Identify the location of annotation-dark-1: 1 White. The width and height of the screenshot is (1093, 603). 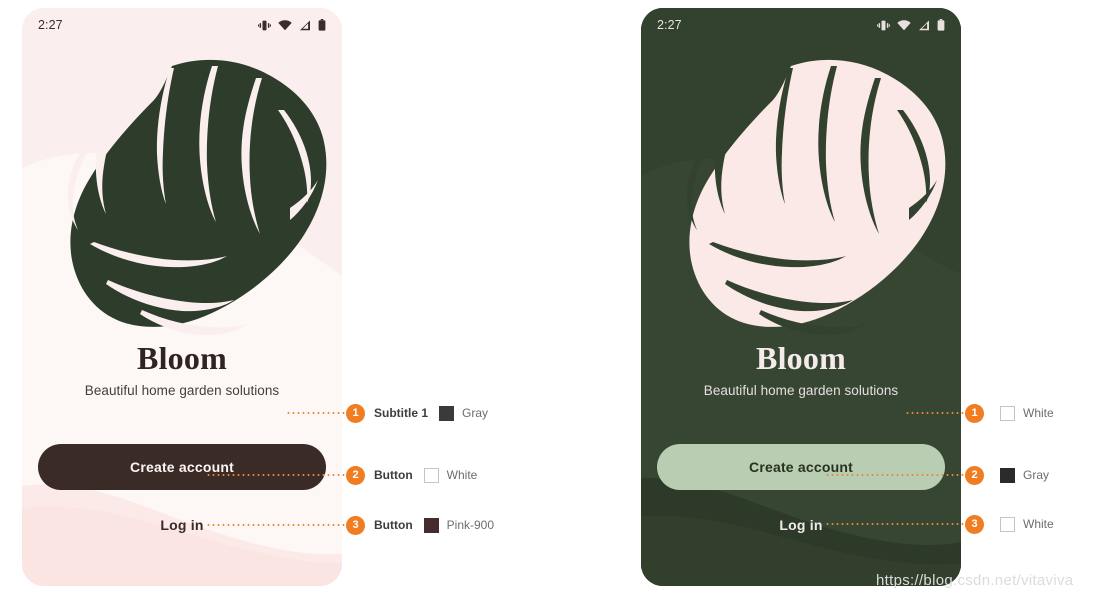
(979, 413).